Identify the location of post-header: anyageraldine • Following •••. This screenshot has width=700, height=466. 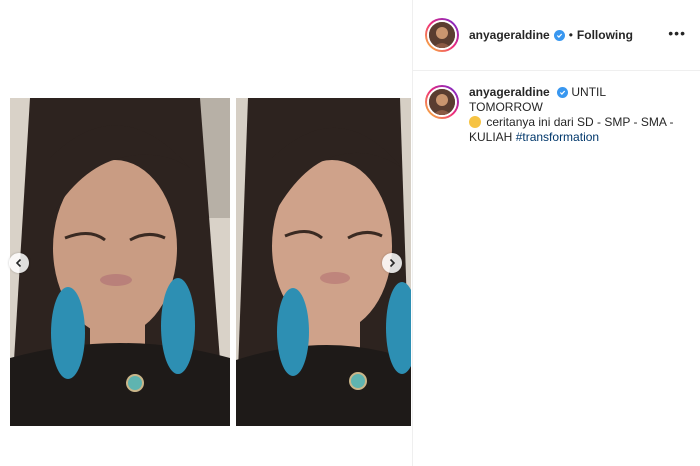
(556, 35).